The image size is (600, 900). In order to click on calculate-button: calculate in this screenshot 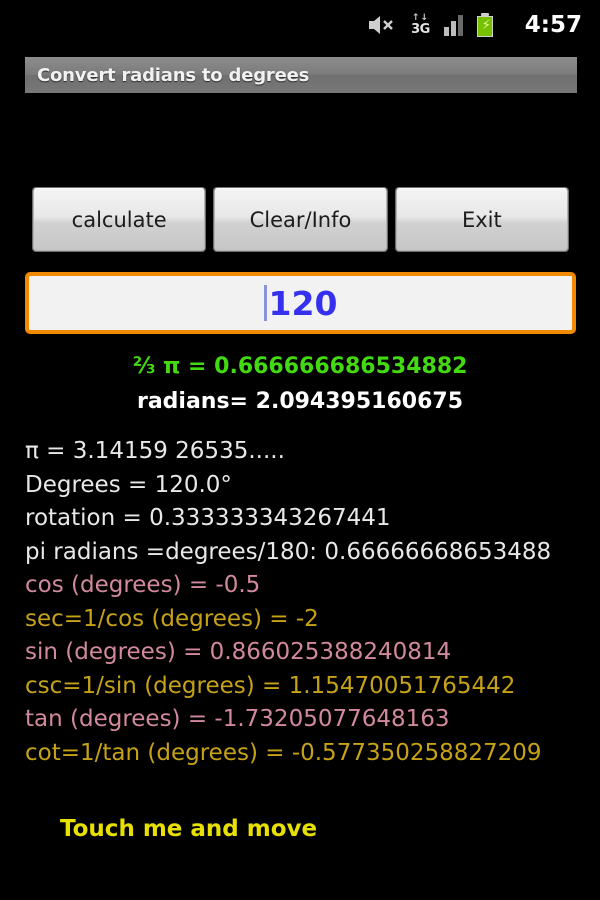, I will do `click(119, 219)`.